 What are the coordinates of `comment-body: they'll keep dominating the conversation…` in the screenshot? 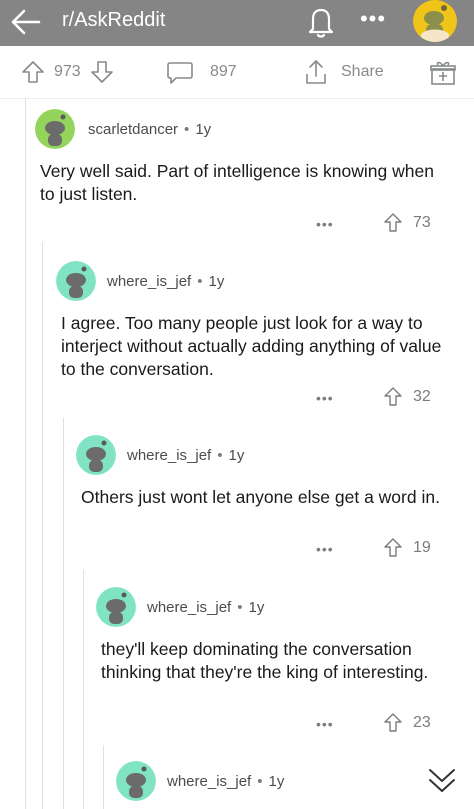 It's located at (265, 660).